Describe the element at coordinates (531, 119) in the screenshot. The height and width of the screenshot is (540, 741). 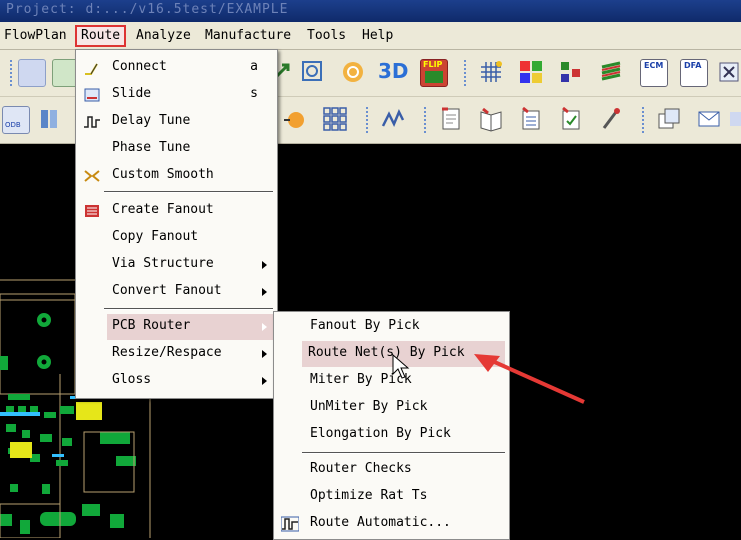
I see `clipboard-list-icon` at that location.